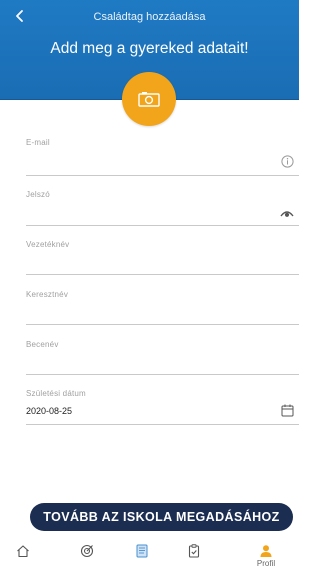  I want to click on password-field: Jelszó, so click(162, 208).